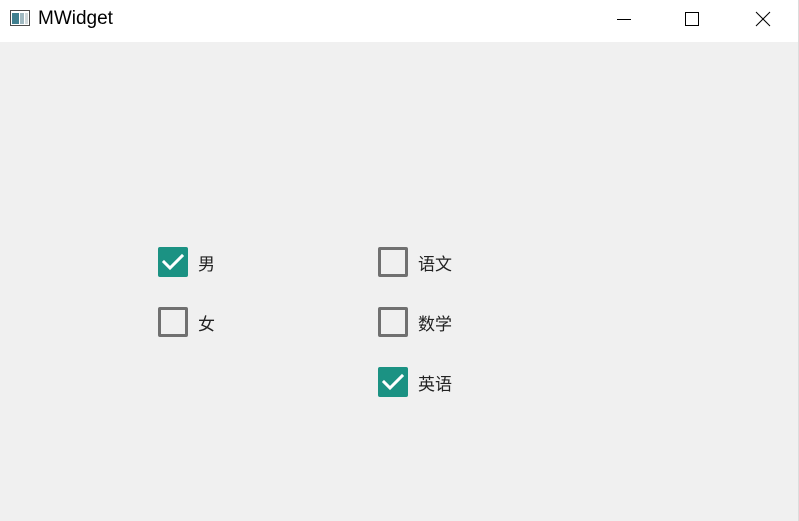 The width and height of the screenshot is (799, 521). I want to click on maximize-button, so click(692, 19).